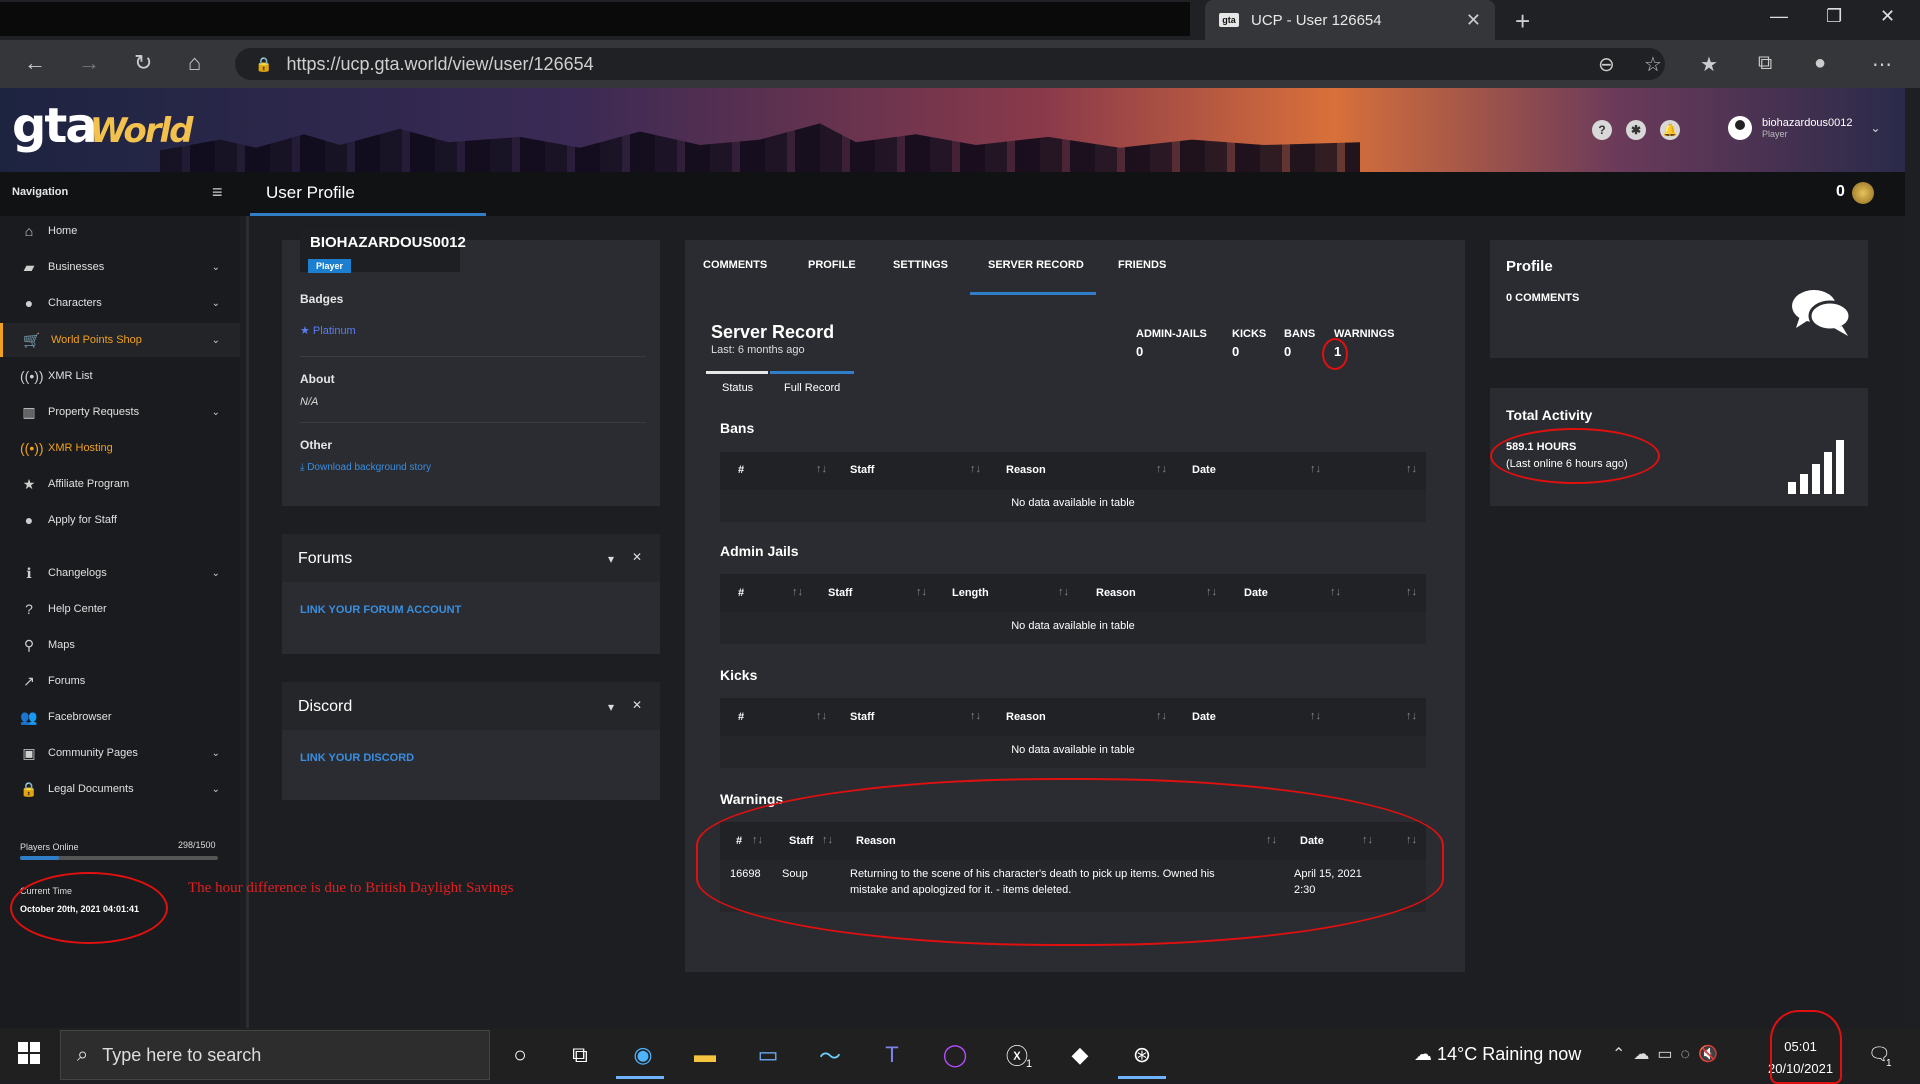 This screenshot has width=1920, height=1084. I want to click on sidebar-item-apply-for-staff: ● Apply for Staff, so click(120, 520).